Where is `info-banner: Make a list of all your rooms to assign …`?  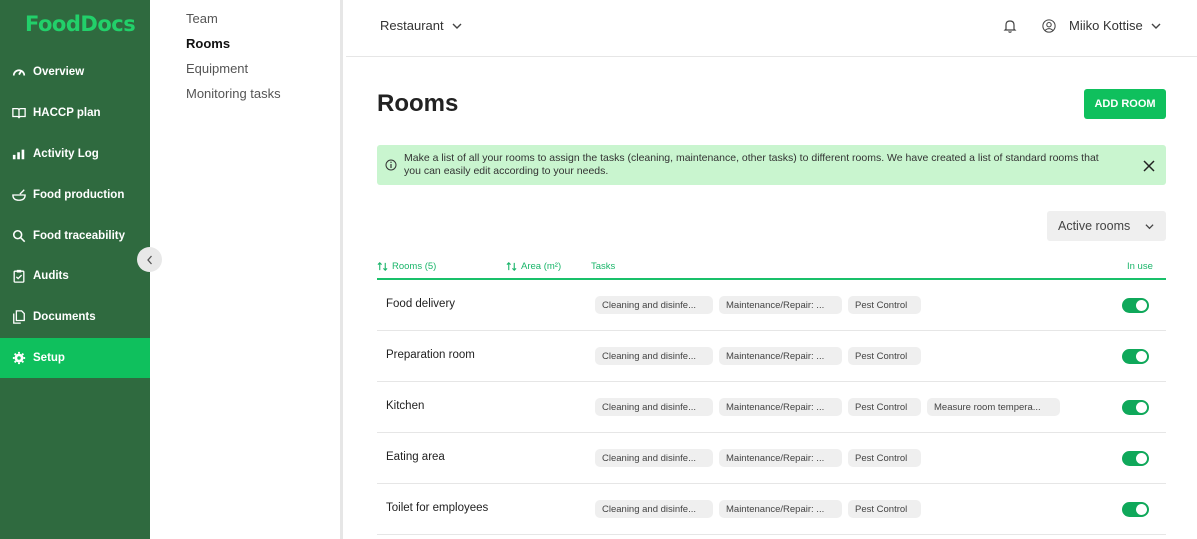
info-banner: Make a list of all your rooms to assign … is located at coordinates (771, 165).